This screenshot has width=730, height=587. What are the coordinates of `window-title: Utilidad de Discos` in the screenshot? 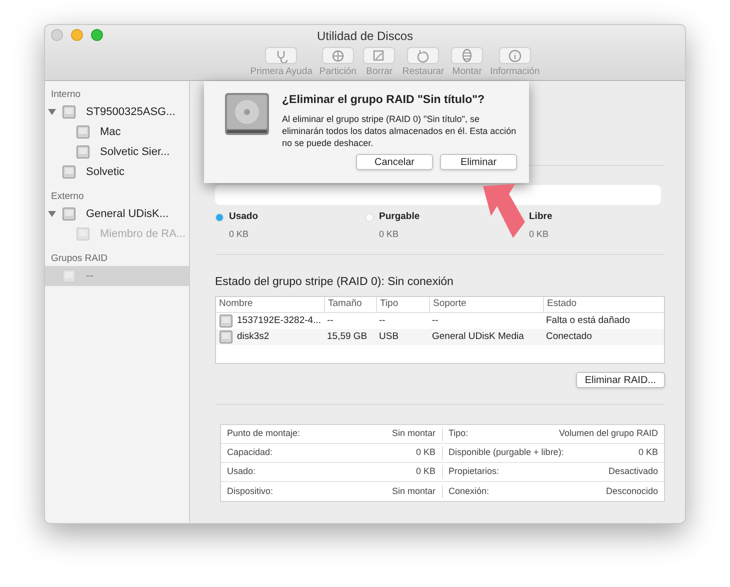 It's located at (365, 36).